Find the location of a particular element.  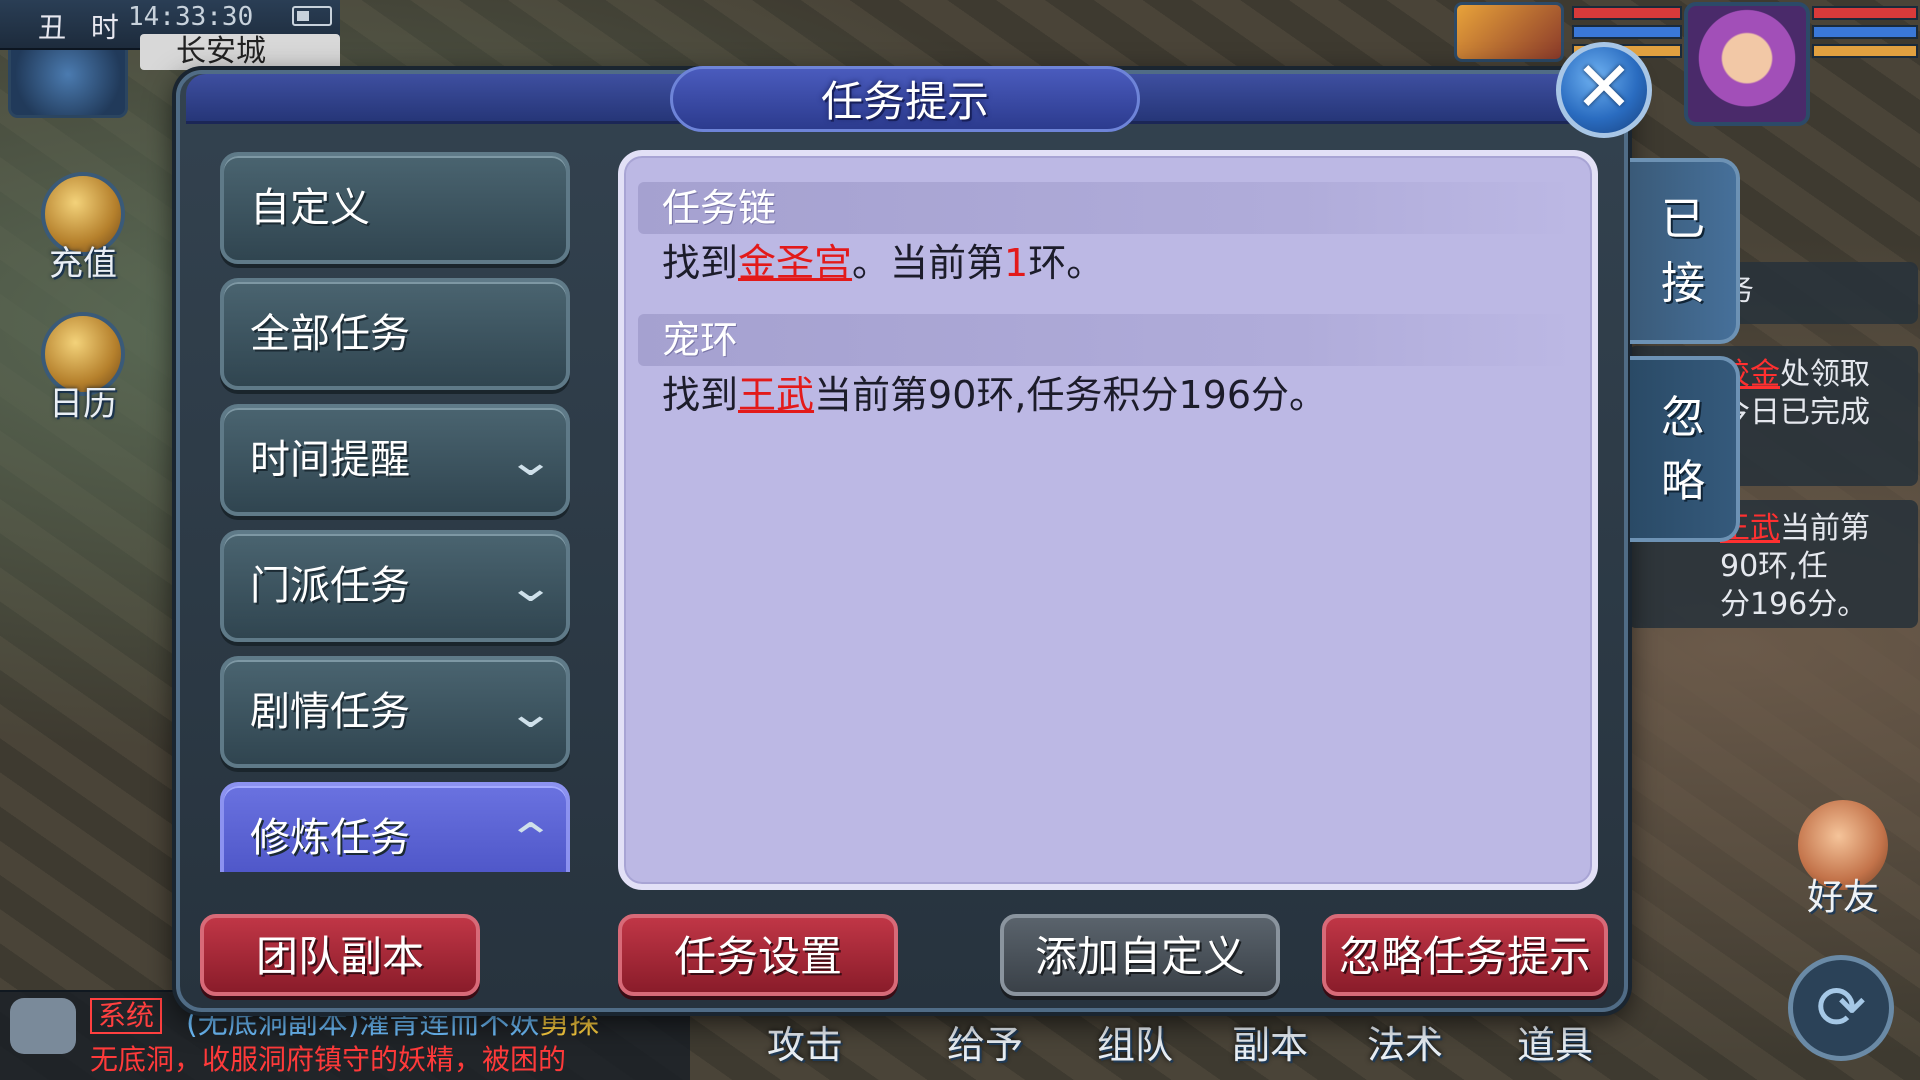

calendar-button: 日历 is located at coordinates (83, 368).